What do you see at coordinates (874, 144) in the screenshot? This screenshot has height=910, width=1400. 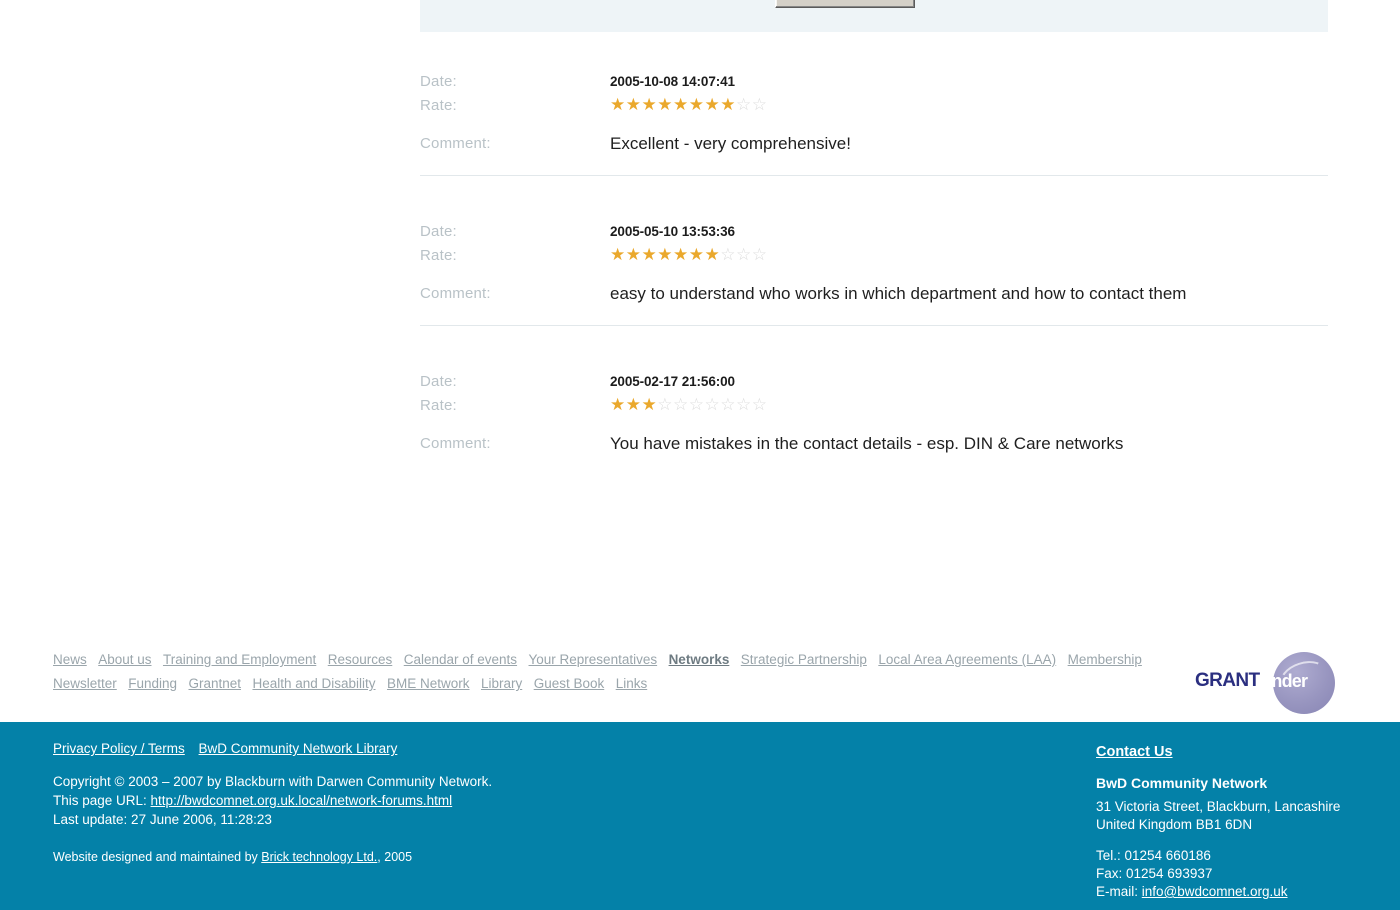 I see `review-comment-row: Comment: Excellent - very comprehensive!` at bounding box center [874, 144].